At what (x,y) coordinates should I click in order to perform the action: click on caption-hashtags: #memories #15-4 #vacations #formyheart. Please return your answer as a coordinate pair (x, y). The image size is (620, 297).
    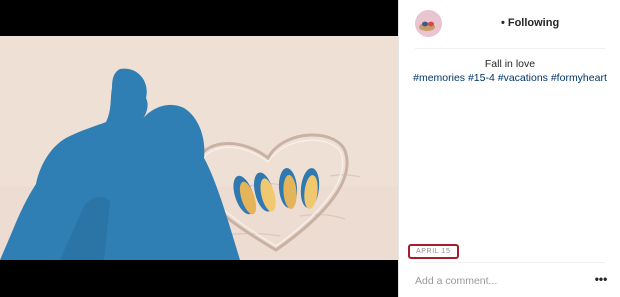
    Looking at the image, I should click on (509, 78).